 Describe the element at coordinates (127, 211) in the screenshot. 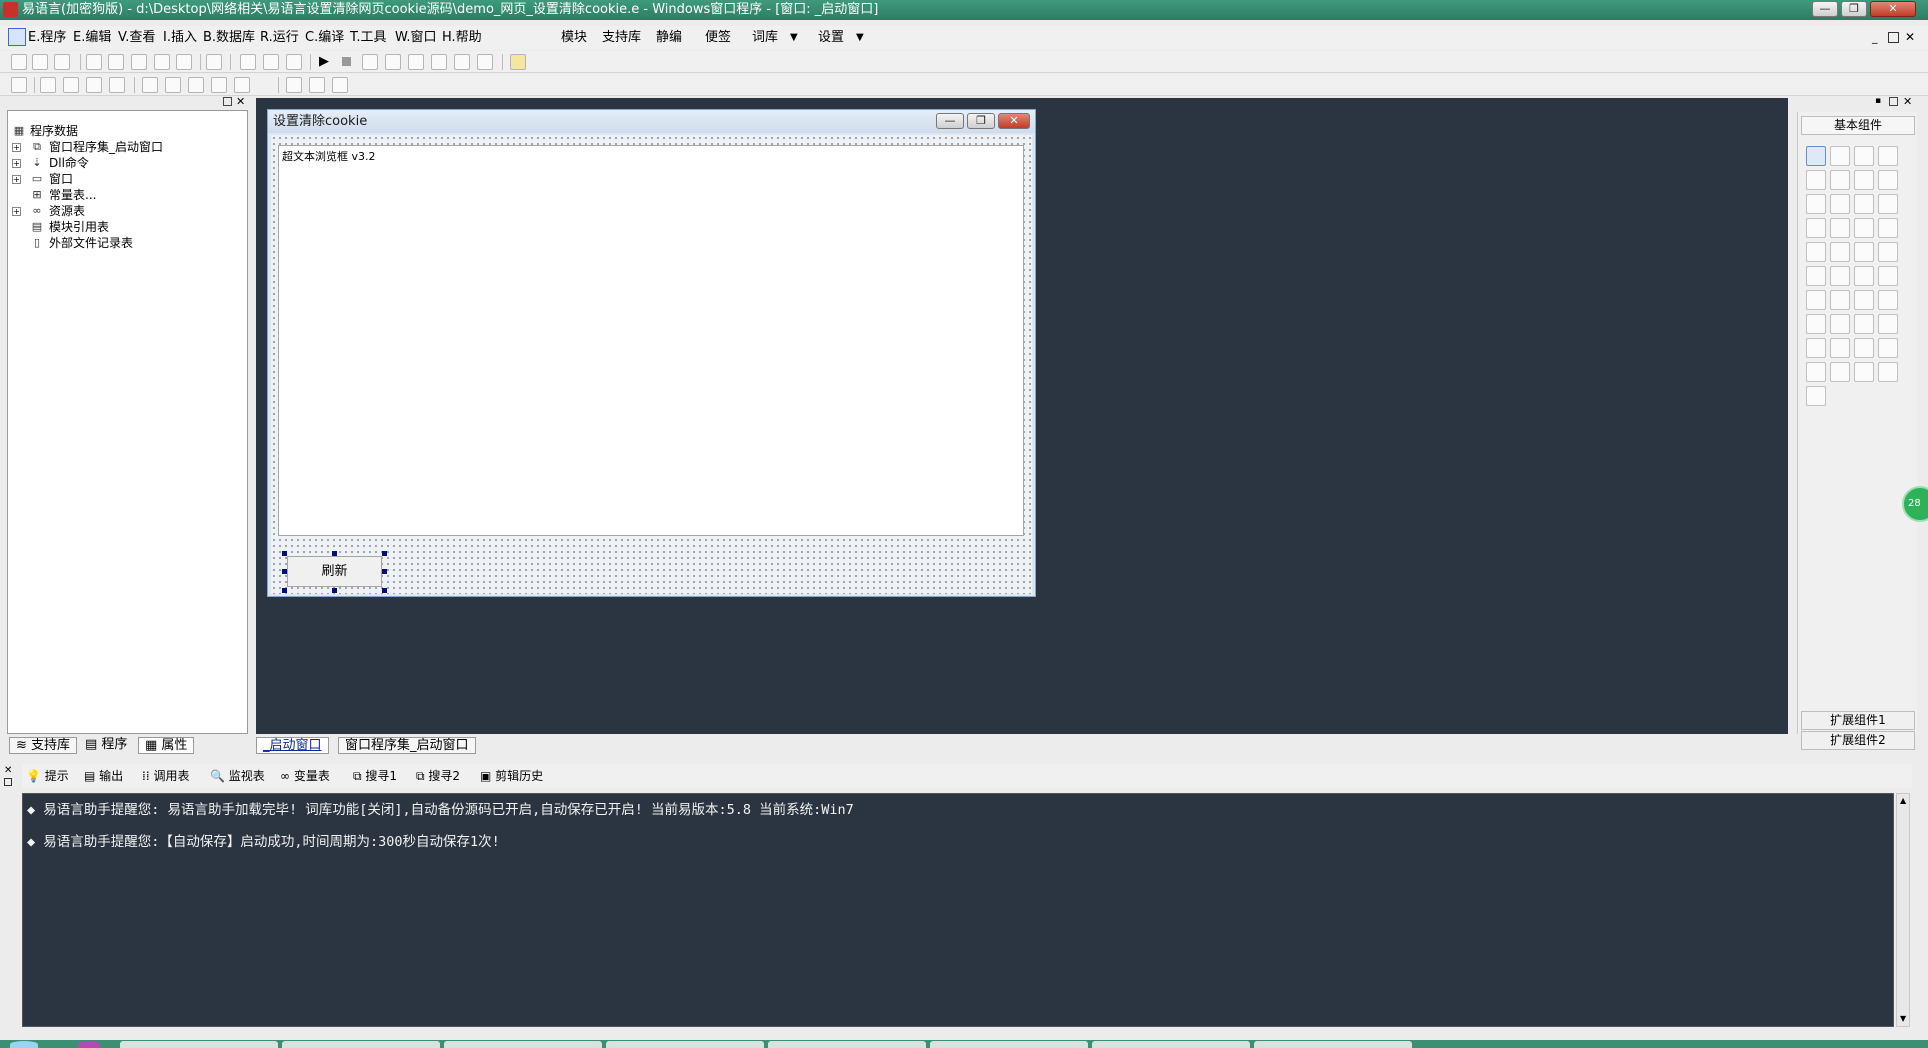

I see `tree-item-resources: + ∞ 资源表` at that location.